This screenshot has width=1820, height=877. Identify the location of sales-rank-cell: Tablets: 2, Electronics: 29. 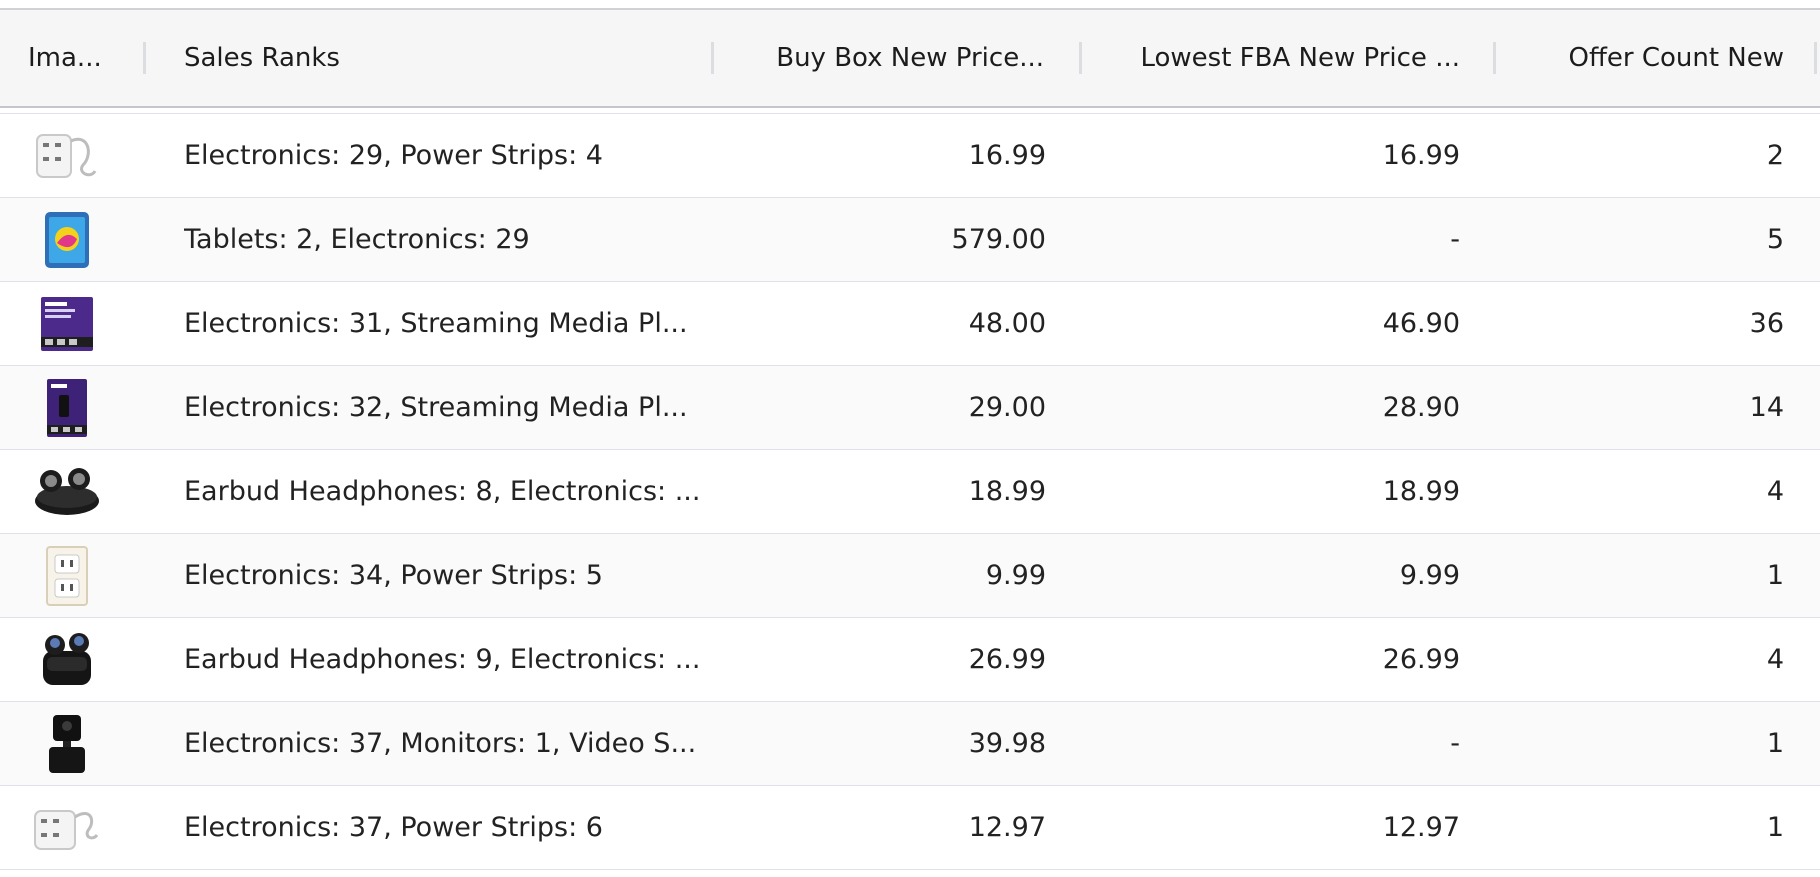
(357, 239).